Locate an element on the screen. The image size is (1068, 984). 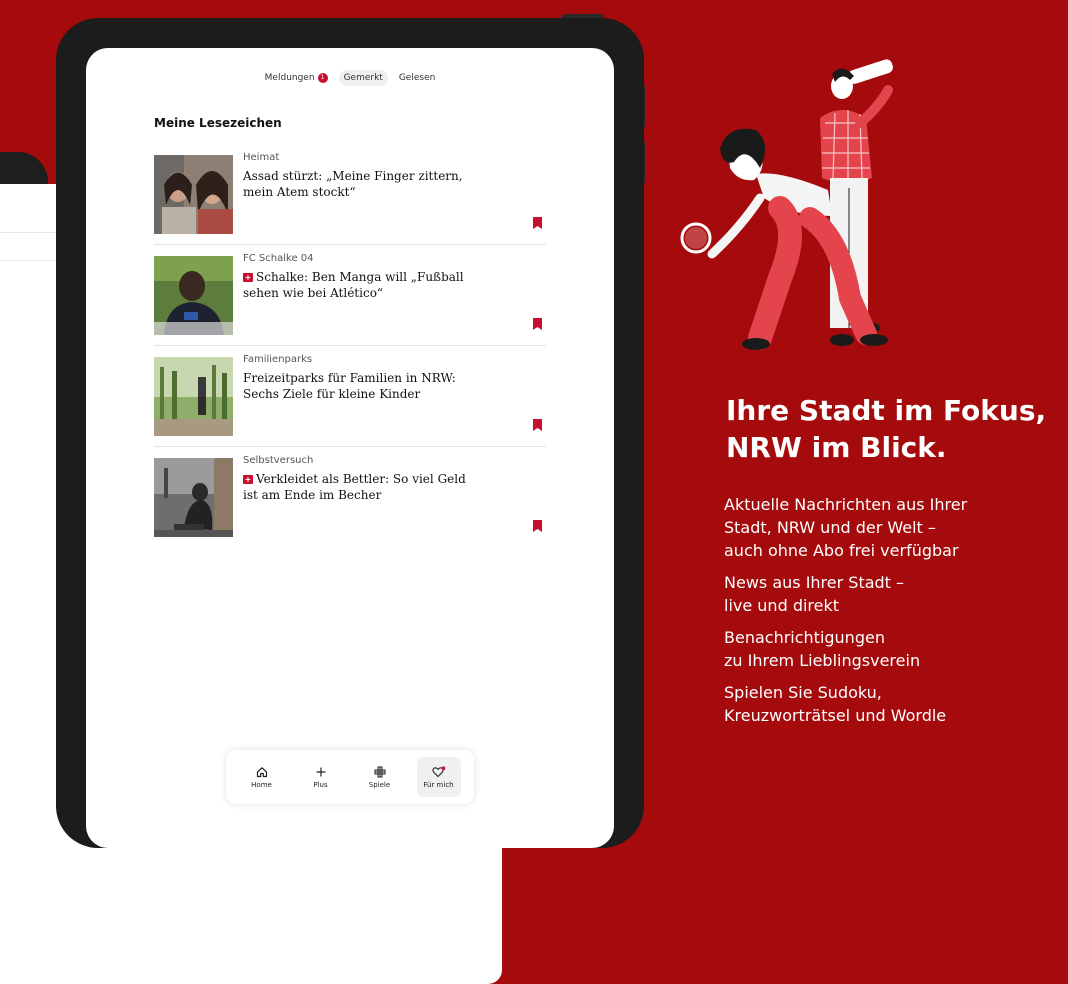
article-kicker: Familienparks is located at coordinates (278, 359).